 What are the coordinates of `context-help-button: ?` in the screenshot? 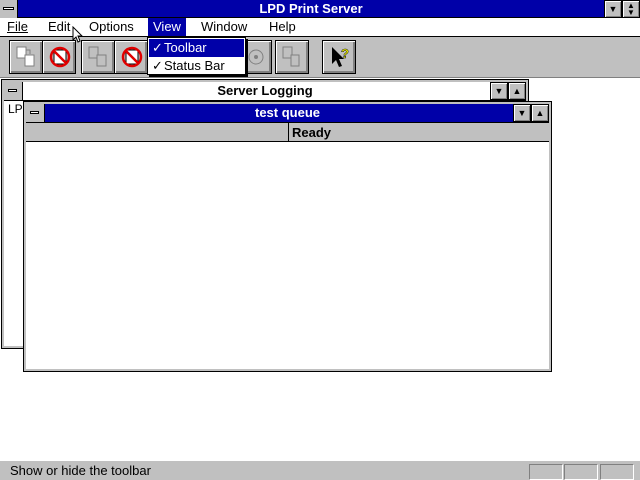 It's located at (339, 57).